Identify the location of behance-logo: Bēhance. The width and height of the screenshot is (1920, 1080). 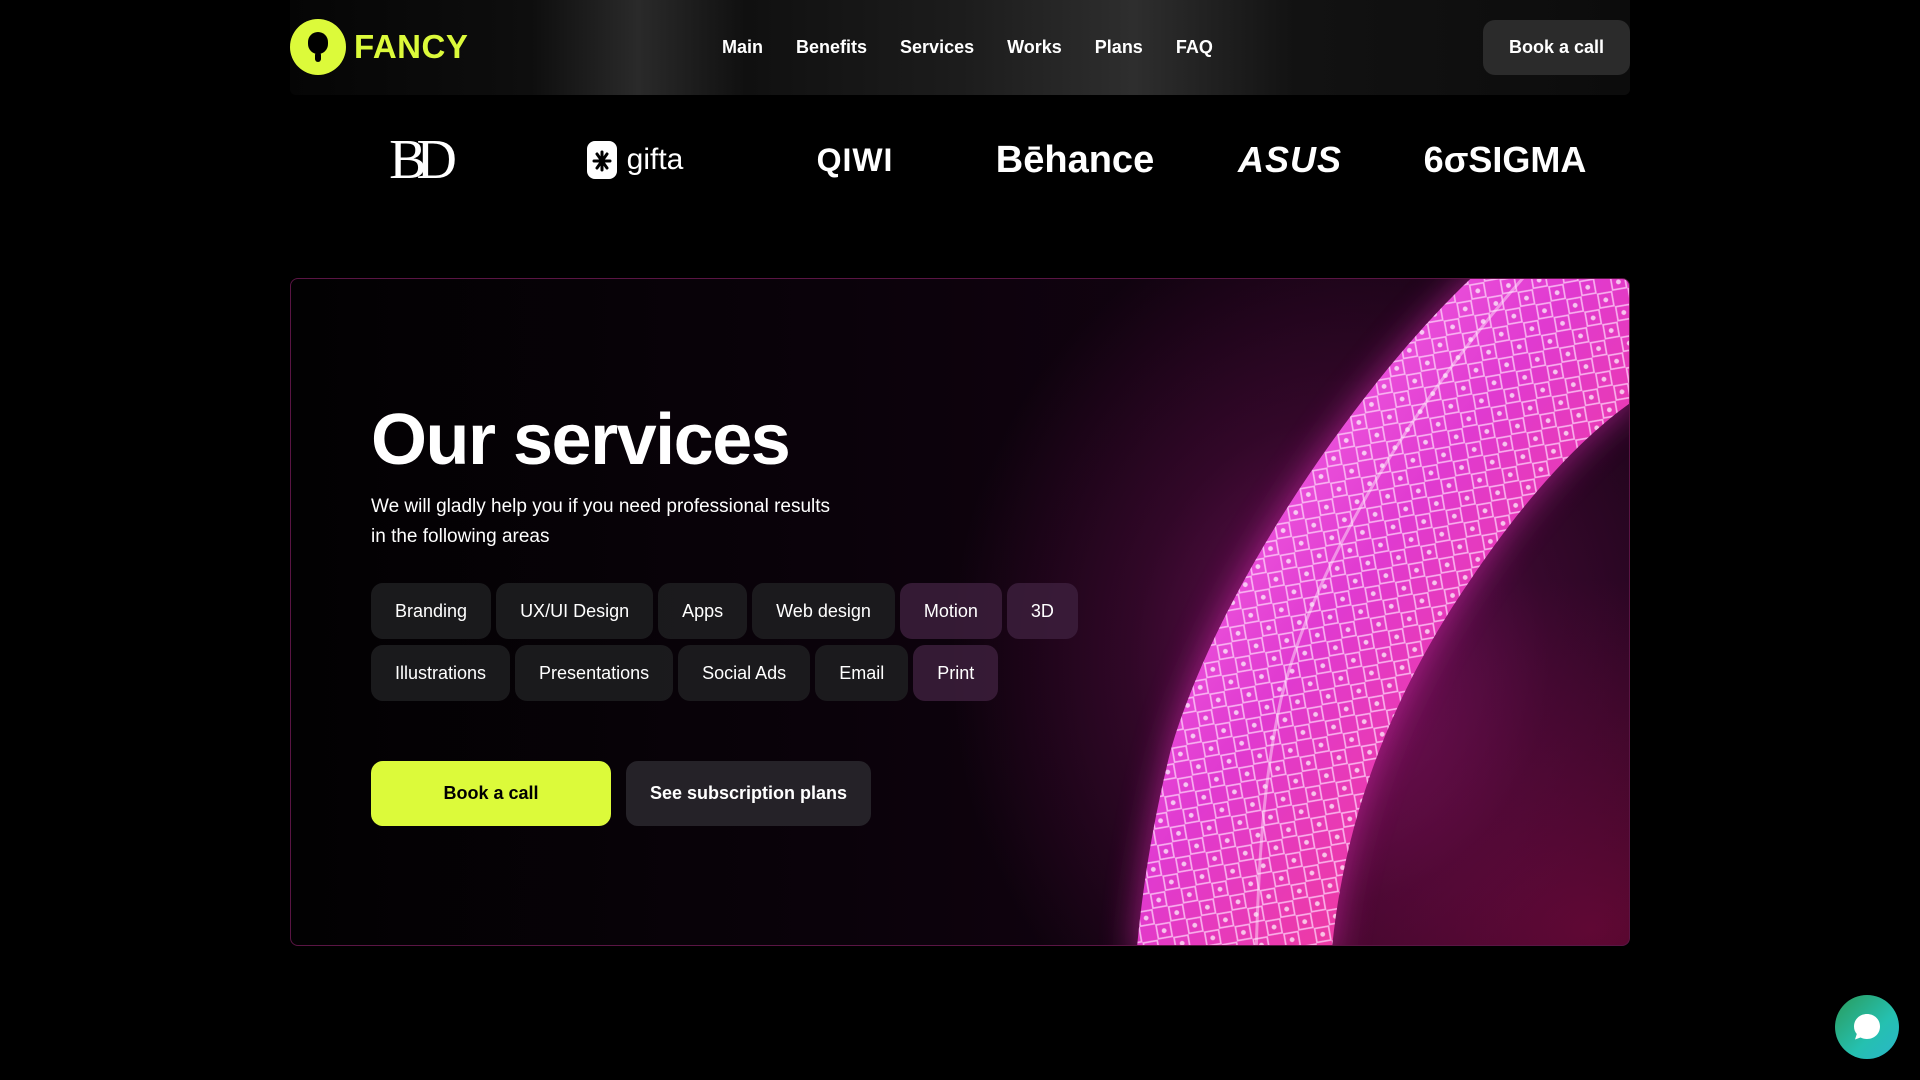
(1075, 160).